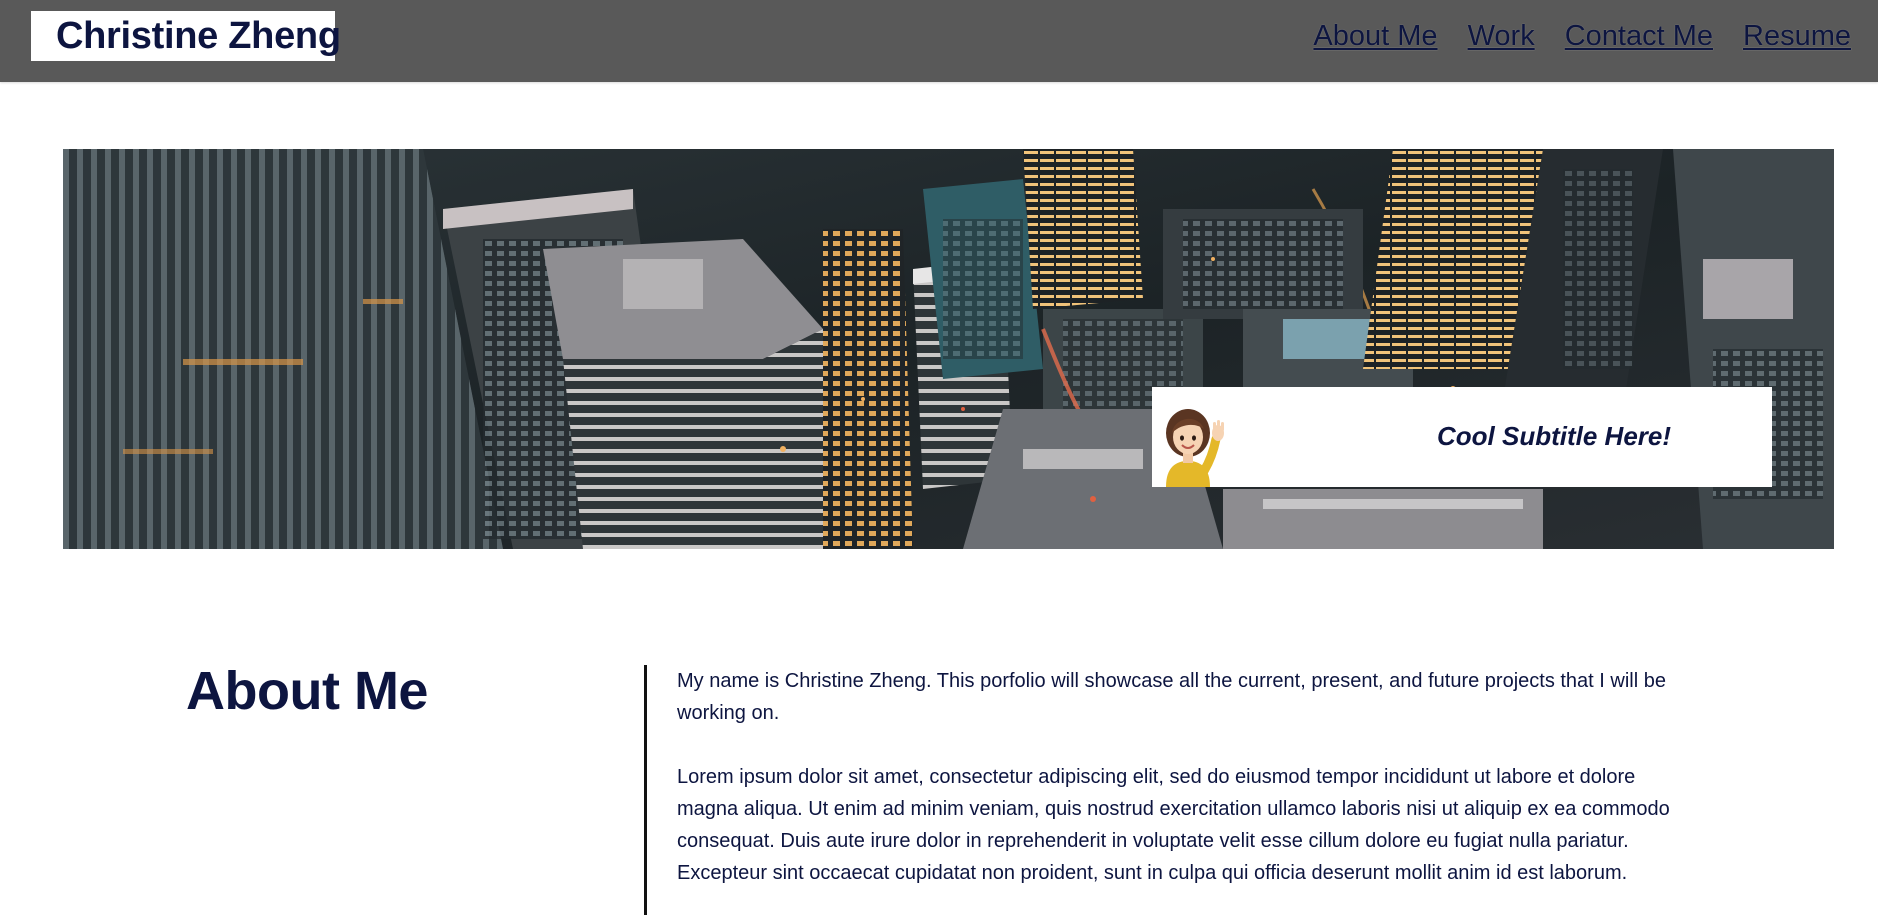 Image resolution: width=1878 pixels, height=921 pixels. What do you see at coordinates (1501, 36) in the screenshot?
I see `nav-link-work: Work` at bounding box center [1501, 36].